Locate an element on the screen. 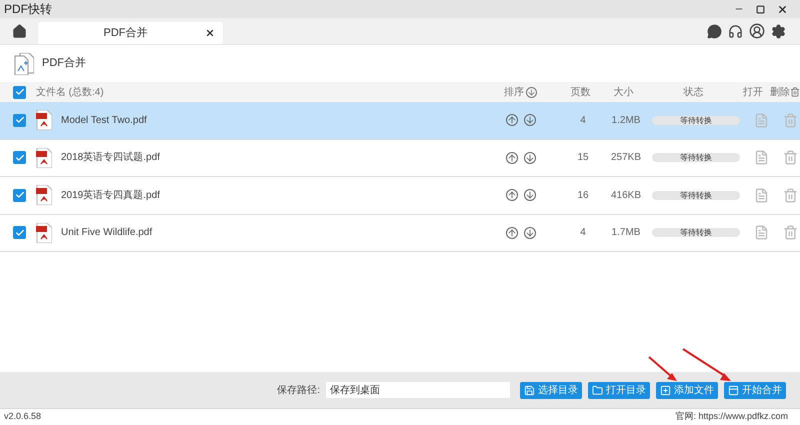 Image resolution: width=800 pixels, height=425 pixels. column-header: 删除 is located at coordinates (785, 92).